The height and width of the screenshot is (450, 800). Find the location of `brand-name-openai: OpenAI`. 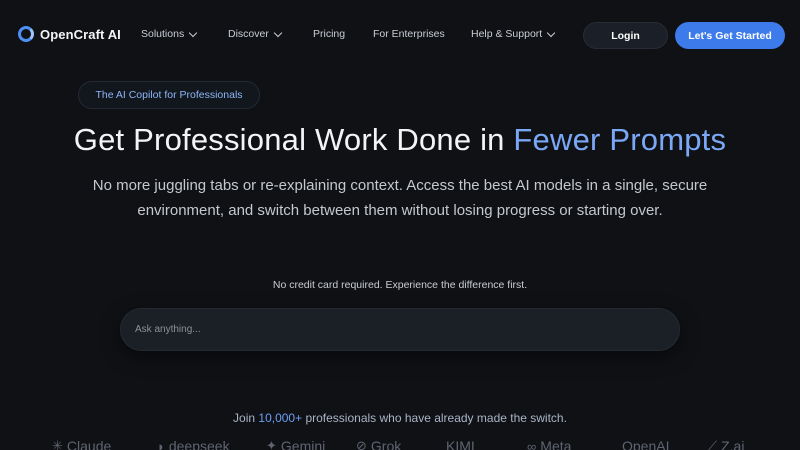

brand-name-openai: OpenAI is located at coordinates (646, 444).